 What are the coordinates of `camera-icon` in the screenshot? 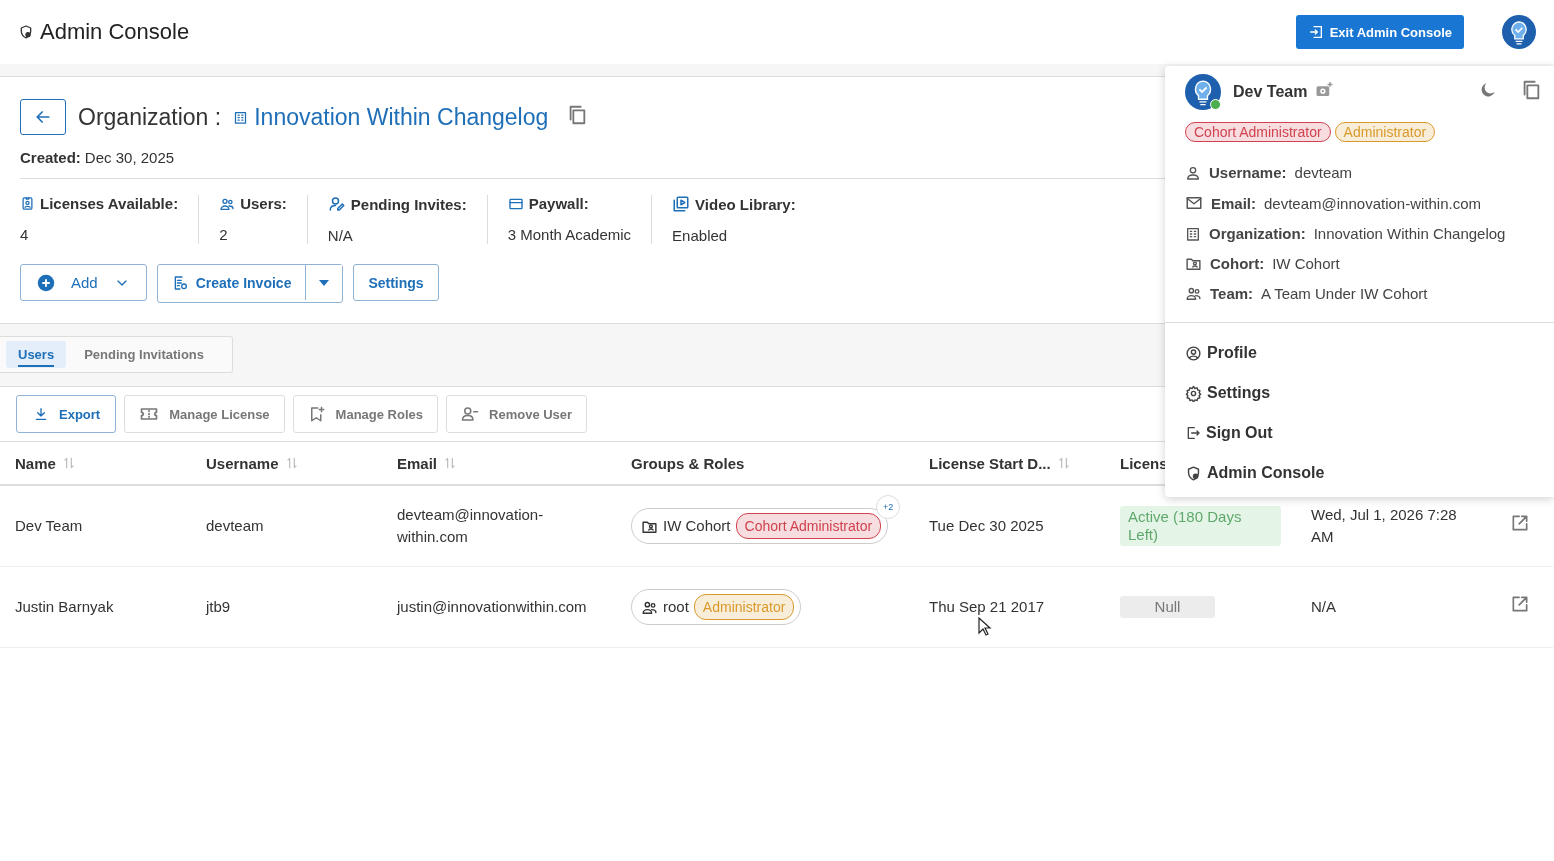 It's located at (1324, 90).